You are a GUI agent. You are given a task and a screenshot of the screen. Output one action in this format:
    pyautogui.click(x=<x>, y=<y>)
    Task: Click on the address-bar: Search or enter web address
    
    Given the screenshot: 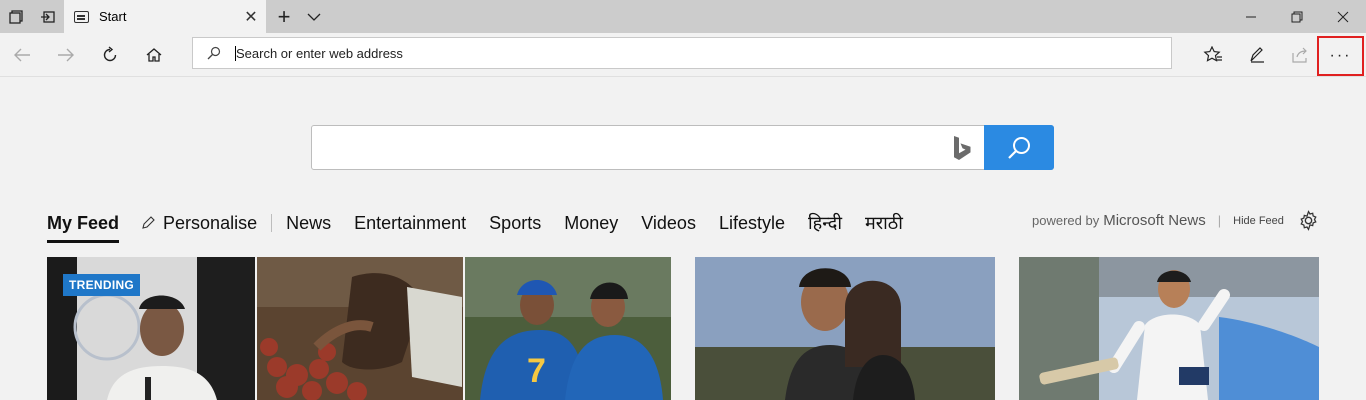 What is the action you would take?
    pyautogui.click(x=682, y=53)
    